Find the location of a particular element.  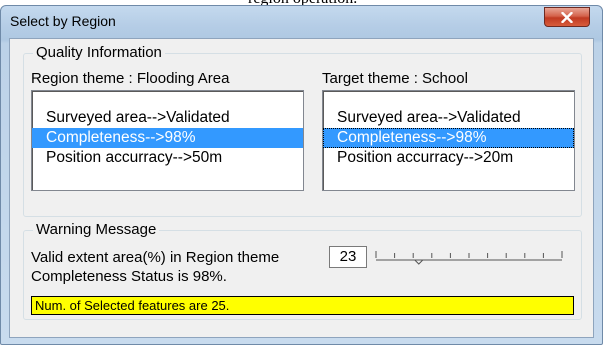

target-list-item-position-accuracy: Position accurracy-->20m is located at coordinates (448, 158).